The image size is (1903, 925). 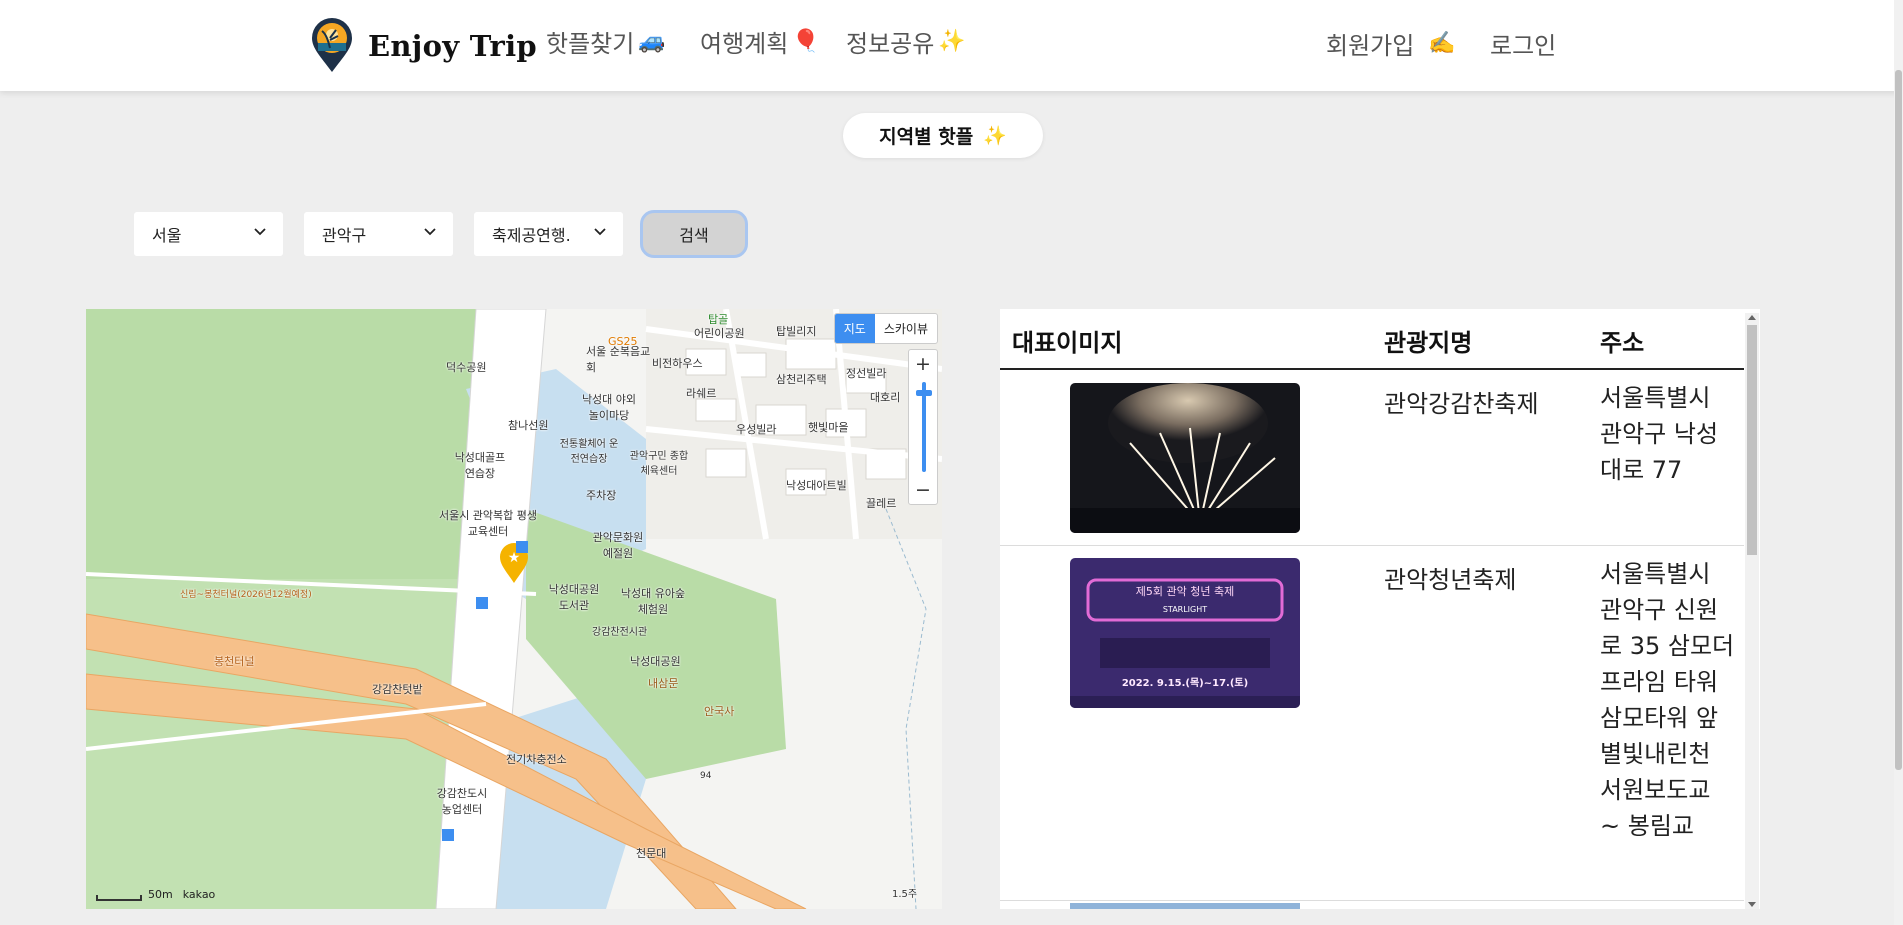 I want to click on page-scrollbar, so click(x=1898, y=462).